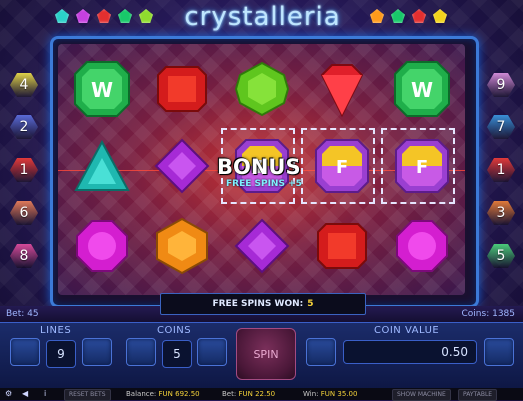 Image resolution: width=523 pixels, height=401 pixels. I want to click on spin-button: SPIN, so click(266, 354).